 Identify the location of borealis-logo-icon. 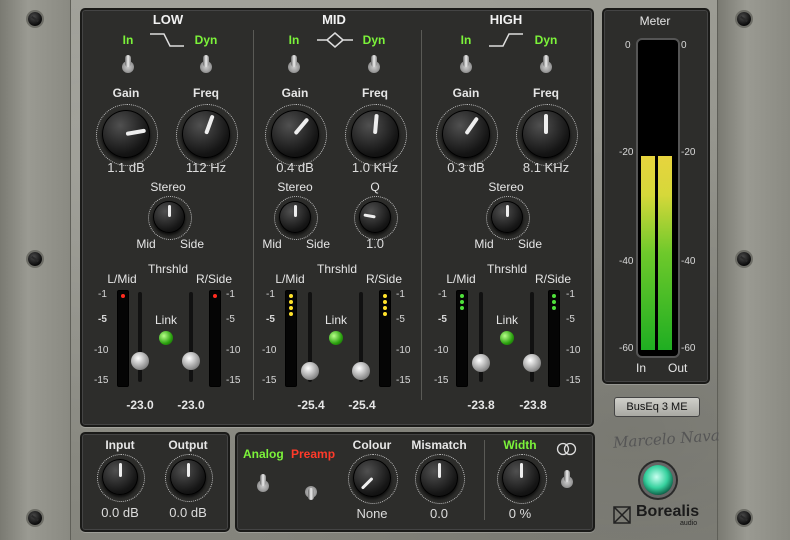
(622, 515).